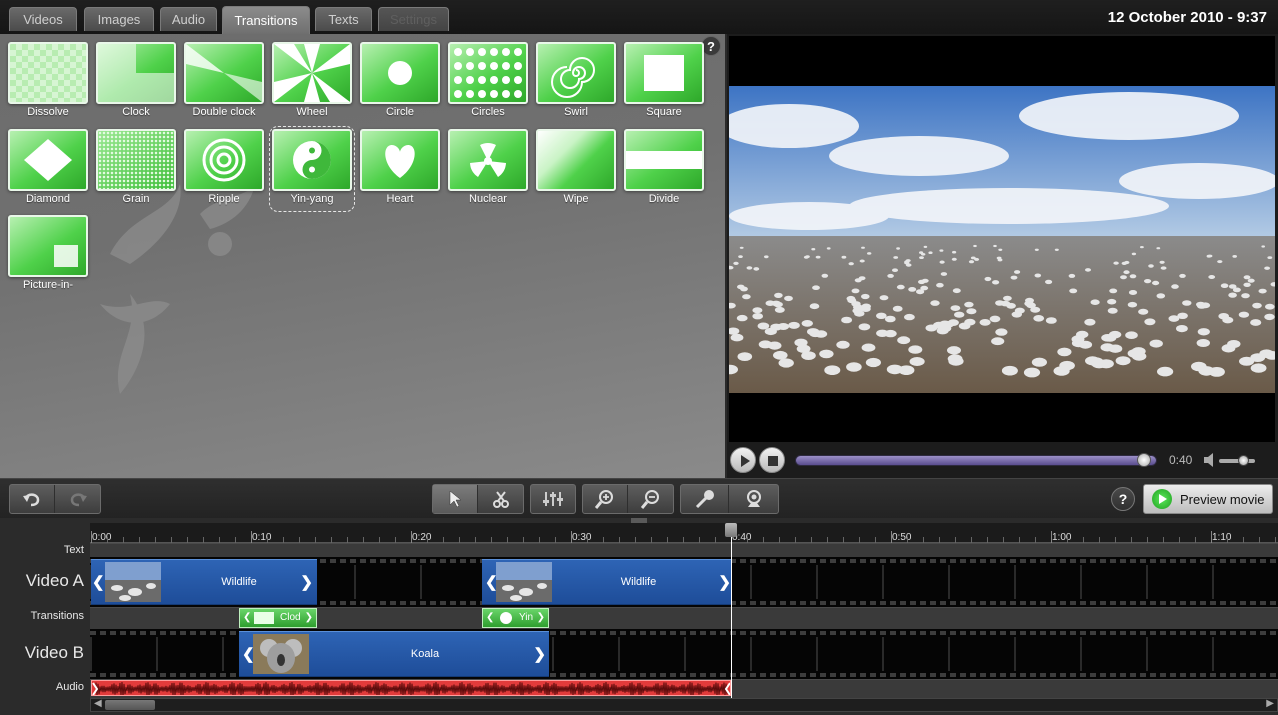 The height and width of the screenshot is (715, 1278). I want to click on cut-tool-button, so click(500, 499).